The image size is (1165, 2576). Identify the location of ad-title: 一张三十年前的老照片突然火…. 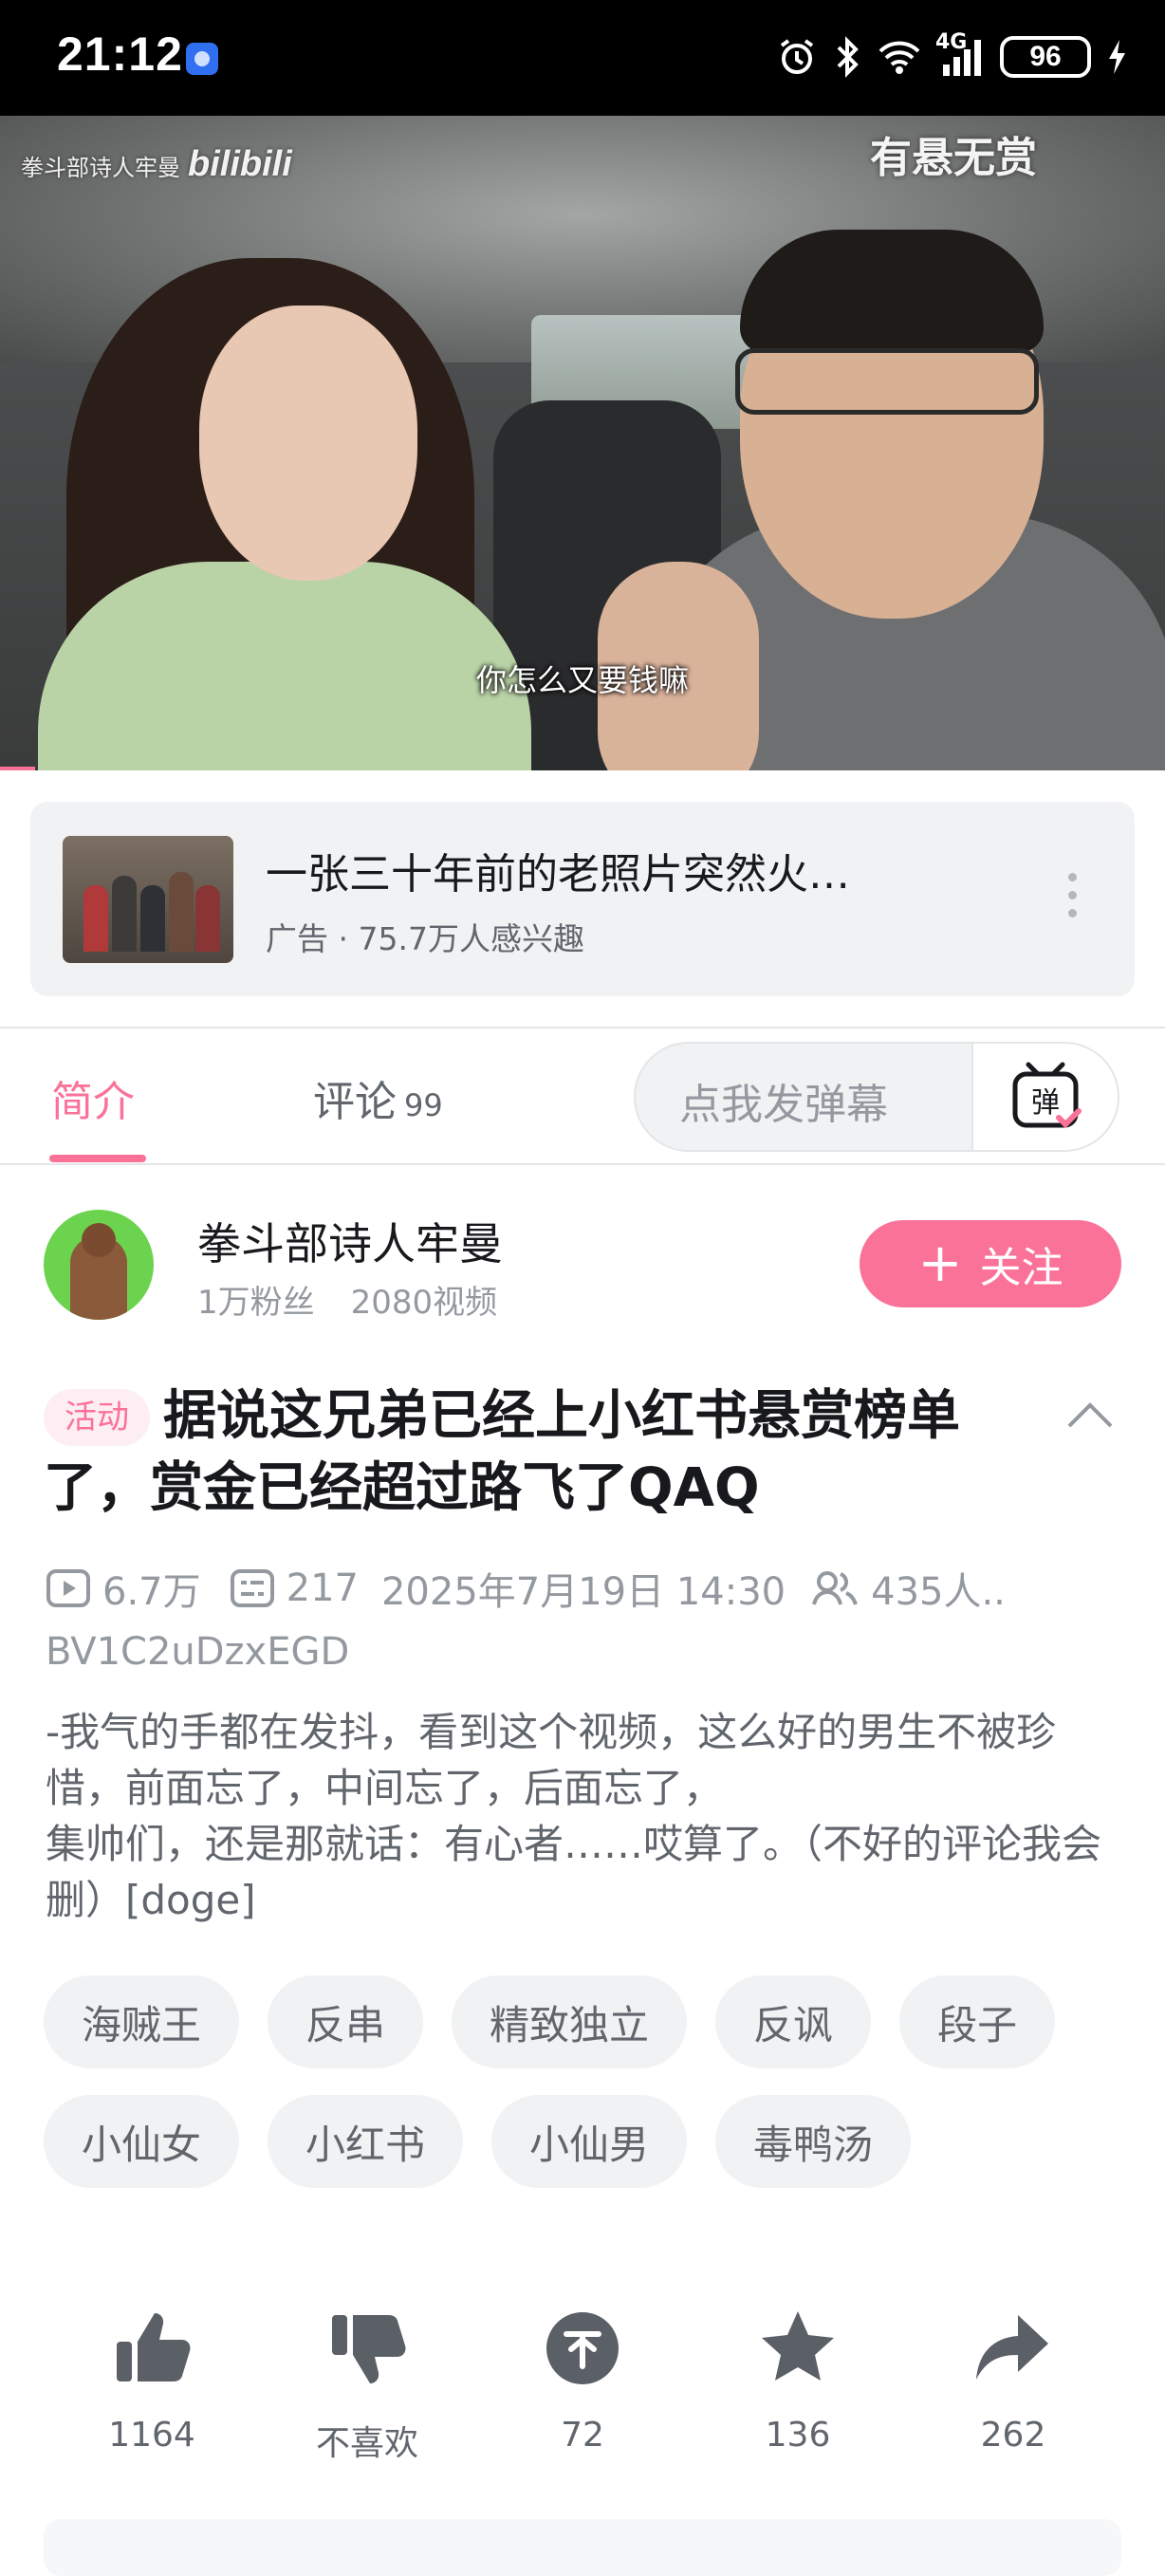
(558, 874).